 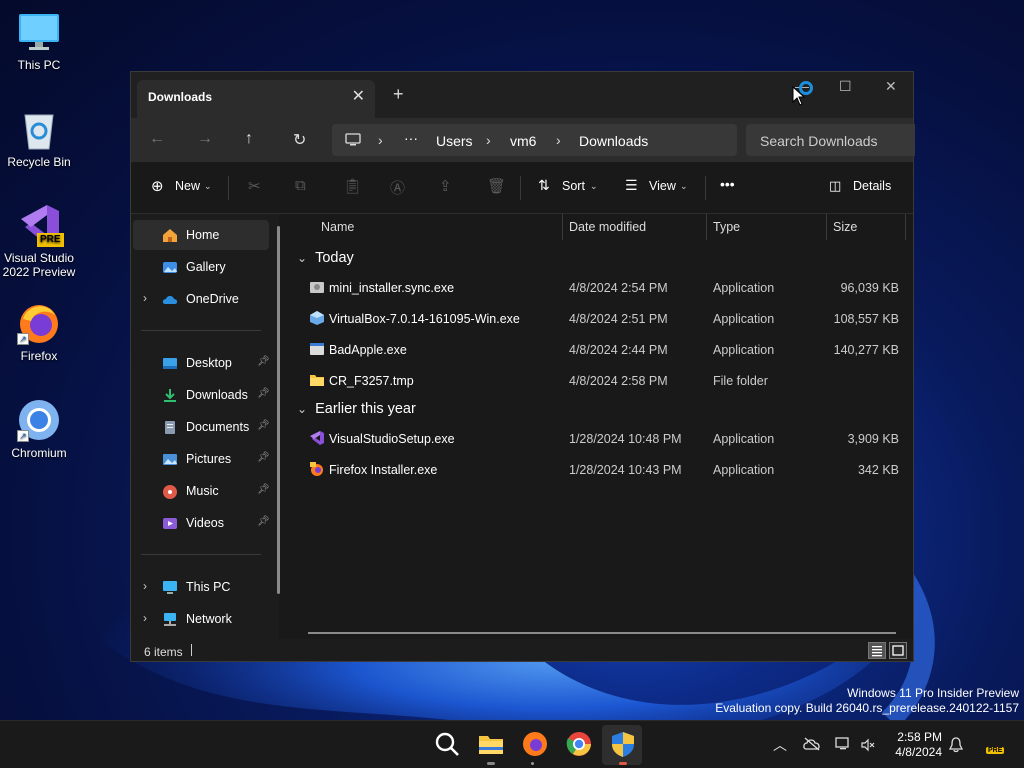 What do you see at coordinates (891, 86) in the screenshot?
I see `close-button: ✕` at bounding box center [891, 86].